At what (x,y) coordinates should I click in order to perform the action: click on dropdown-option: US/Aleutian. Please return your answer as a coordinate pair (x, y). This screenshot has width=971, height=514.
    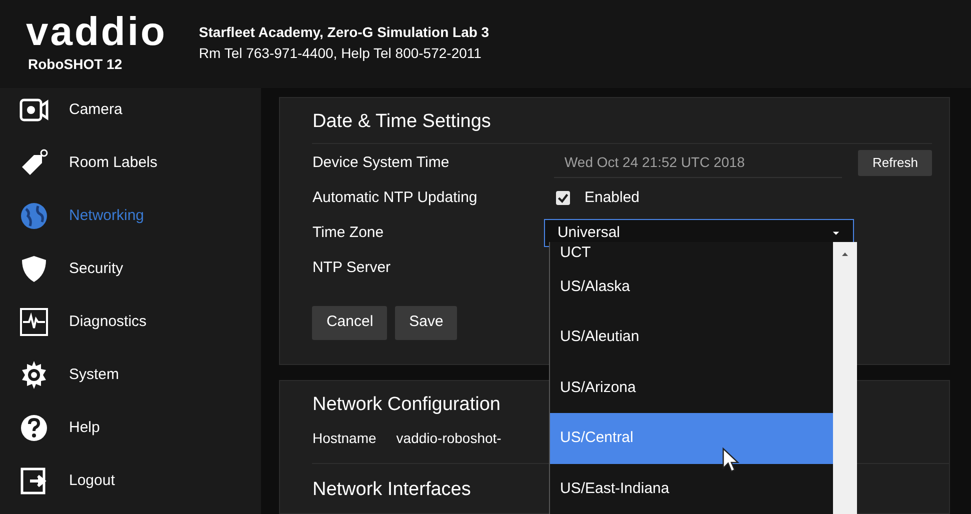
    Looking at the image, I should click on (691, 337).